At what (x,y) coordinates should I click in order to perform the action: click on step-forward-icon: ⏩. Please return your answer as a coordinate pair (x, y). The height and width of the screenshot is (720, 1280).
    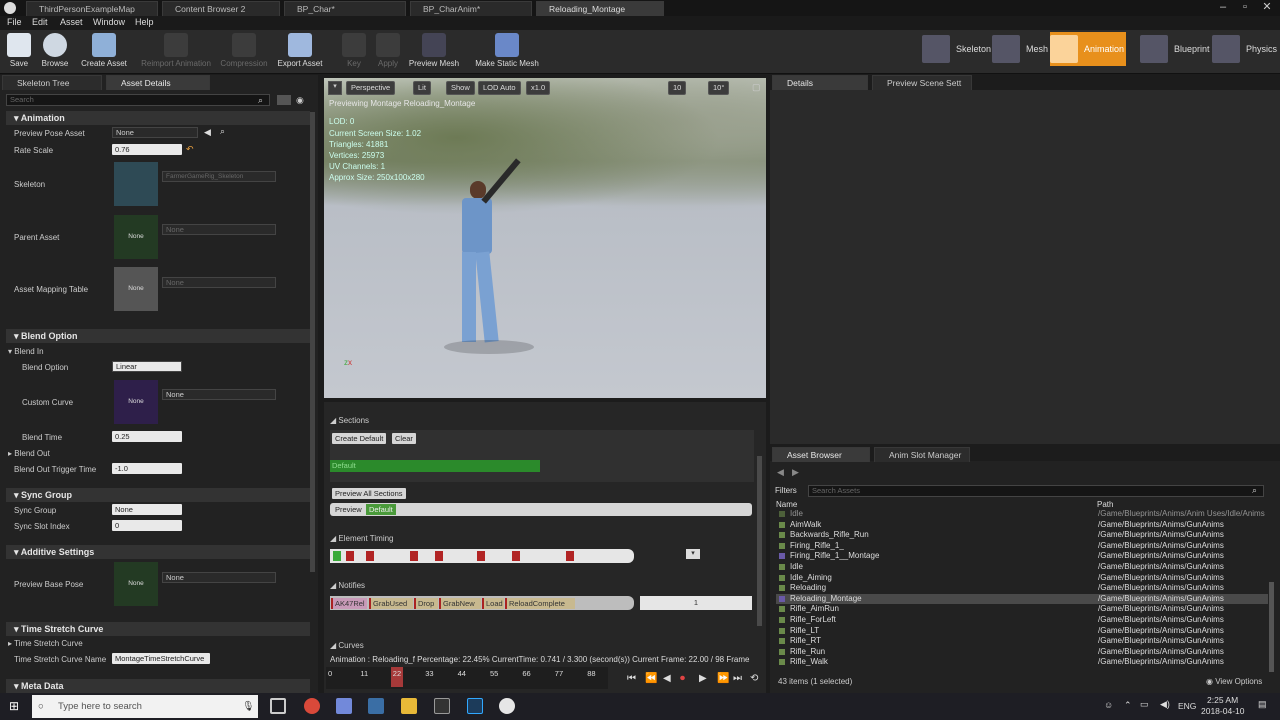
    Looking at the image, I should click on (723, 678).